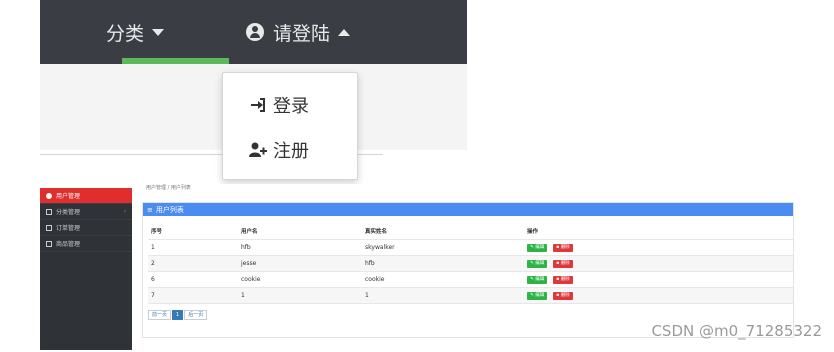  I want to click on sign-in-icon, so click(258, 105).